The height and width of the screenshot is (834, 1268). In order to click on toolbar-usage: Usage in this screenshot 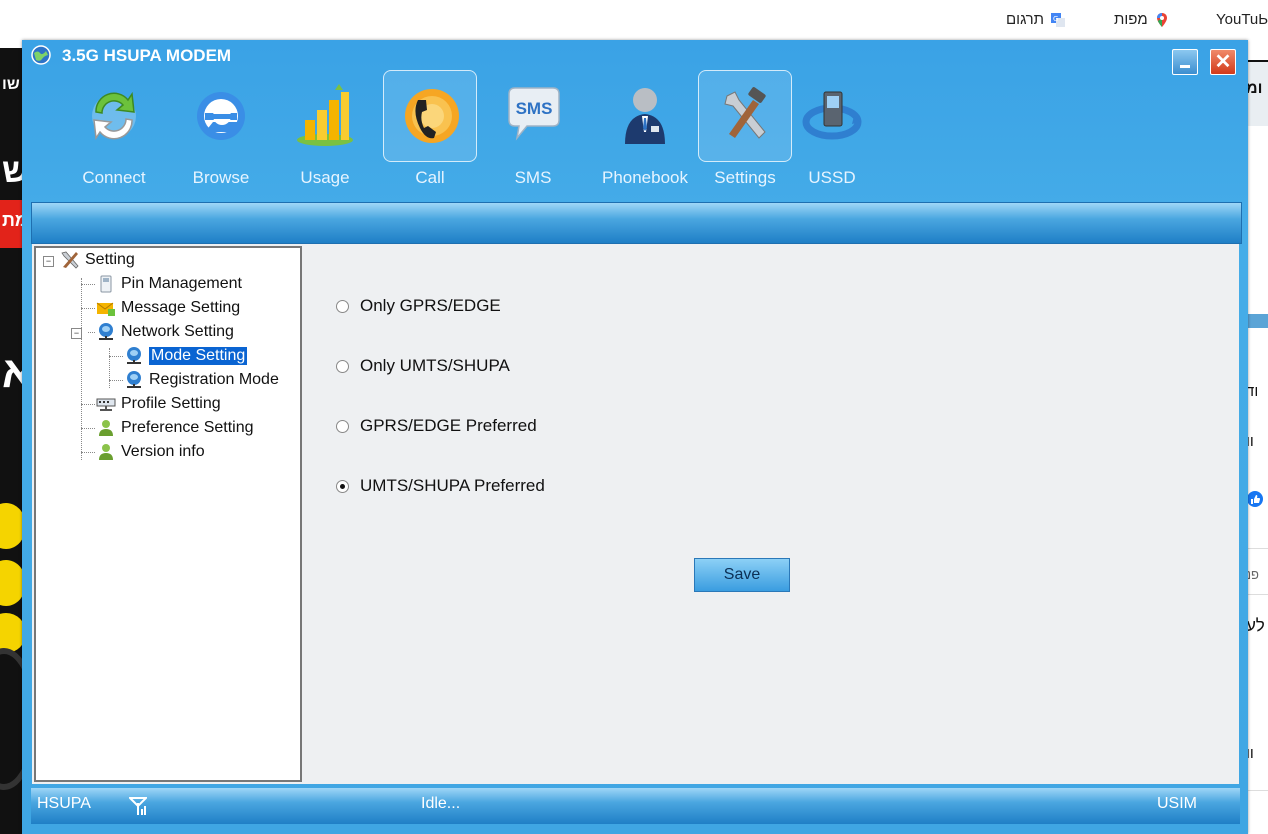, I will do `click(325, 146)`.